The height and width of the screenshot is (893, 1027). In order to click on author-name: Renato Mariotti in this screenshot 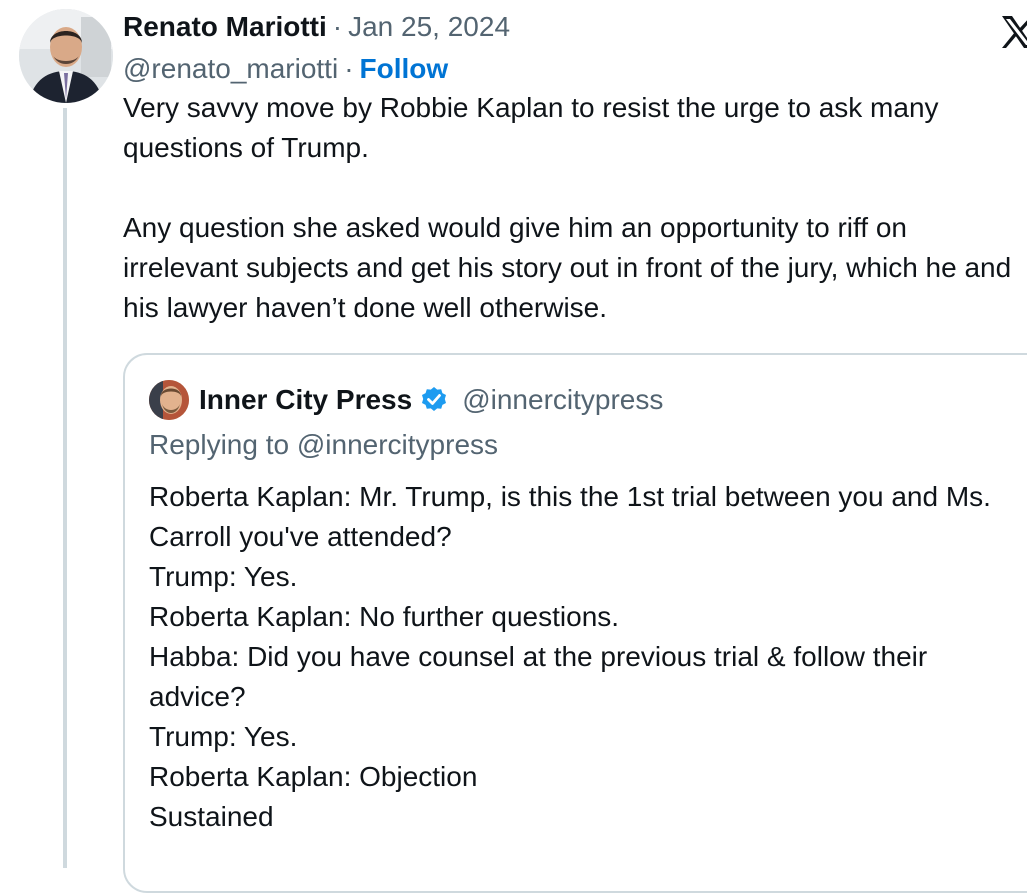, I will do `click(225, 27)`.